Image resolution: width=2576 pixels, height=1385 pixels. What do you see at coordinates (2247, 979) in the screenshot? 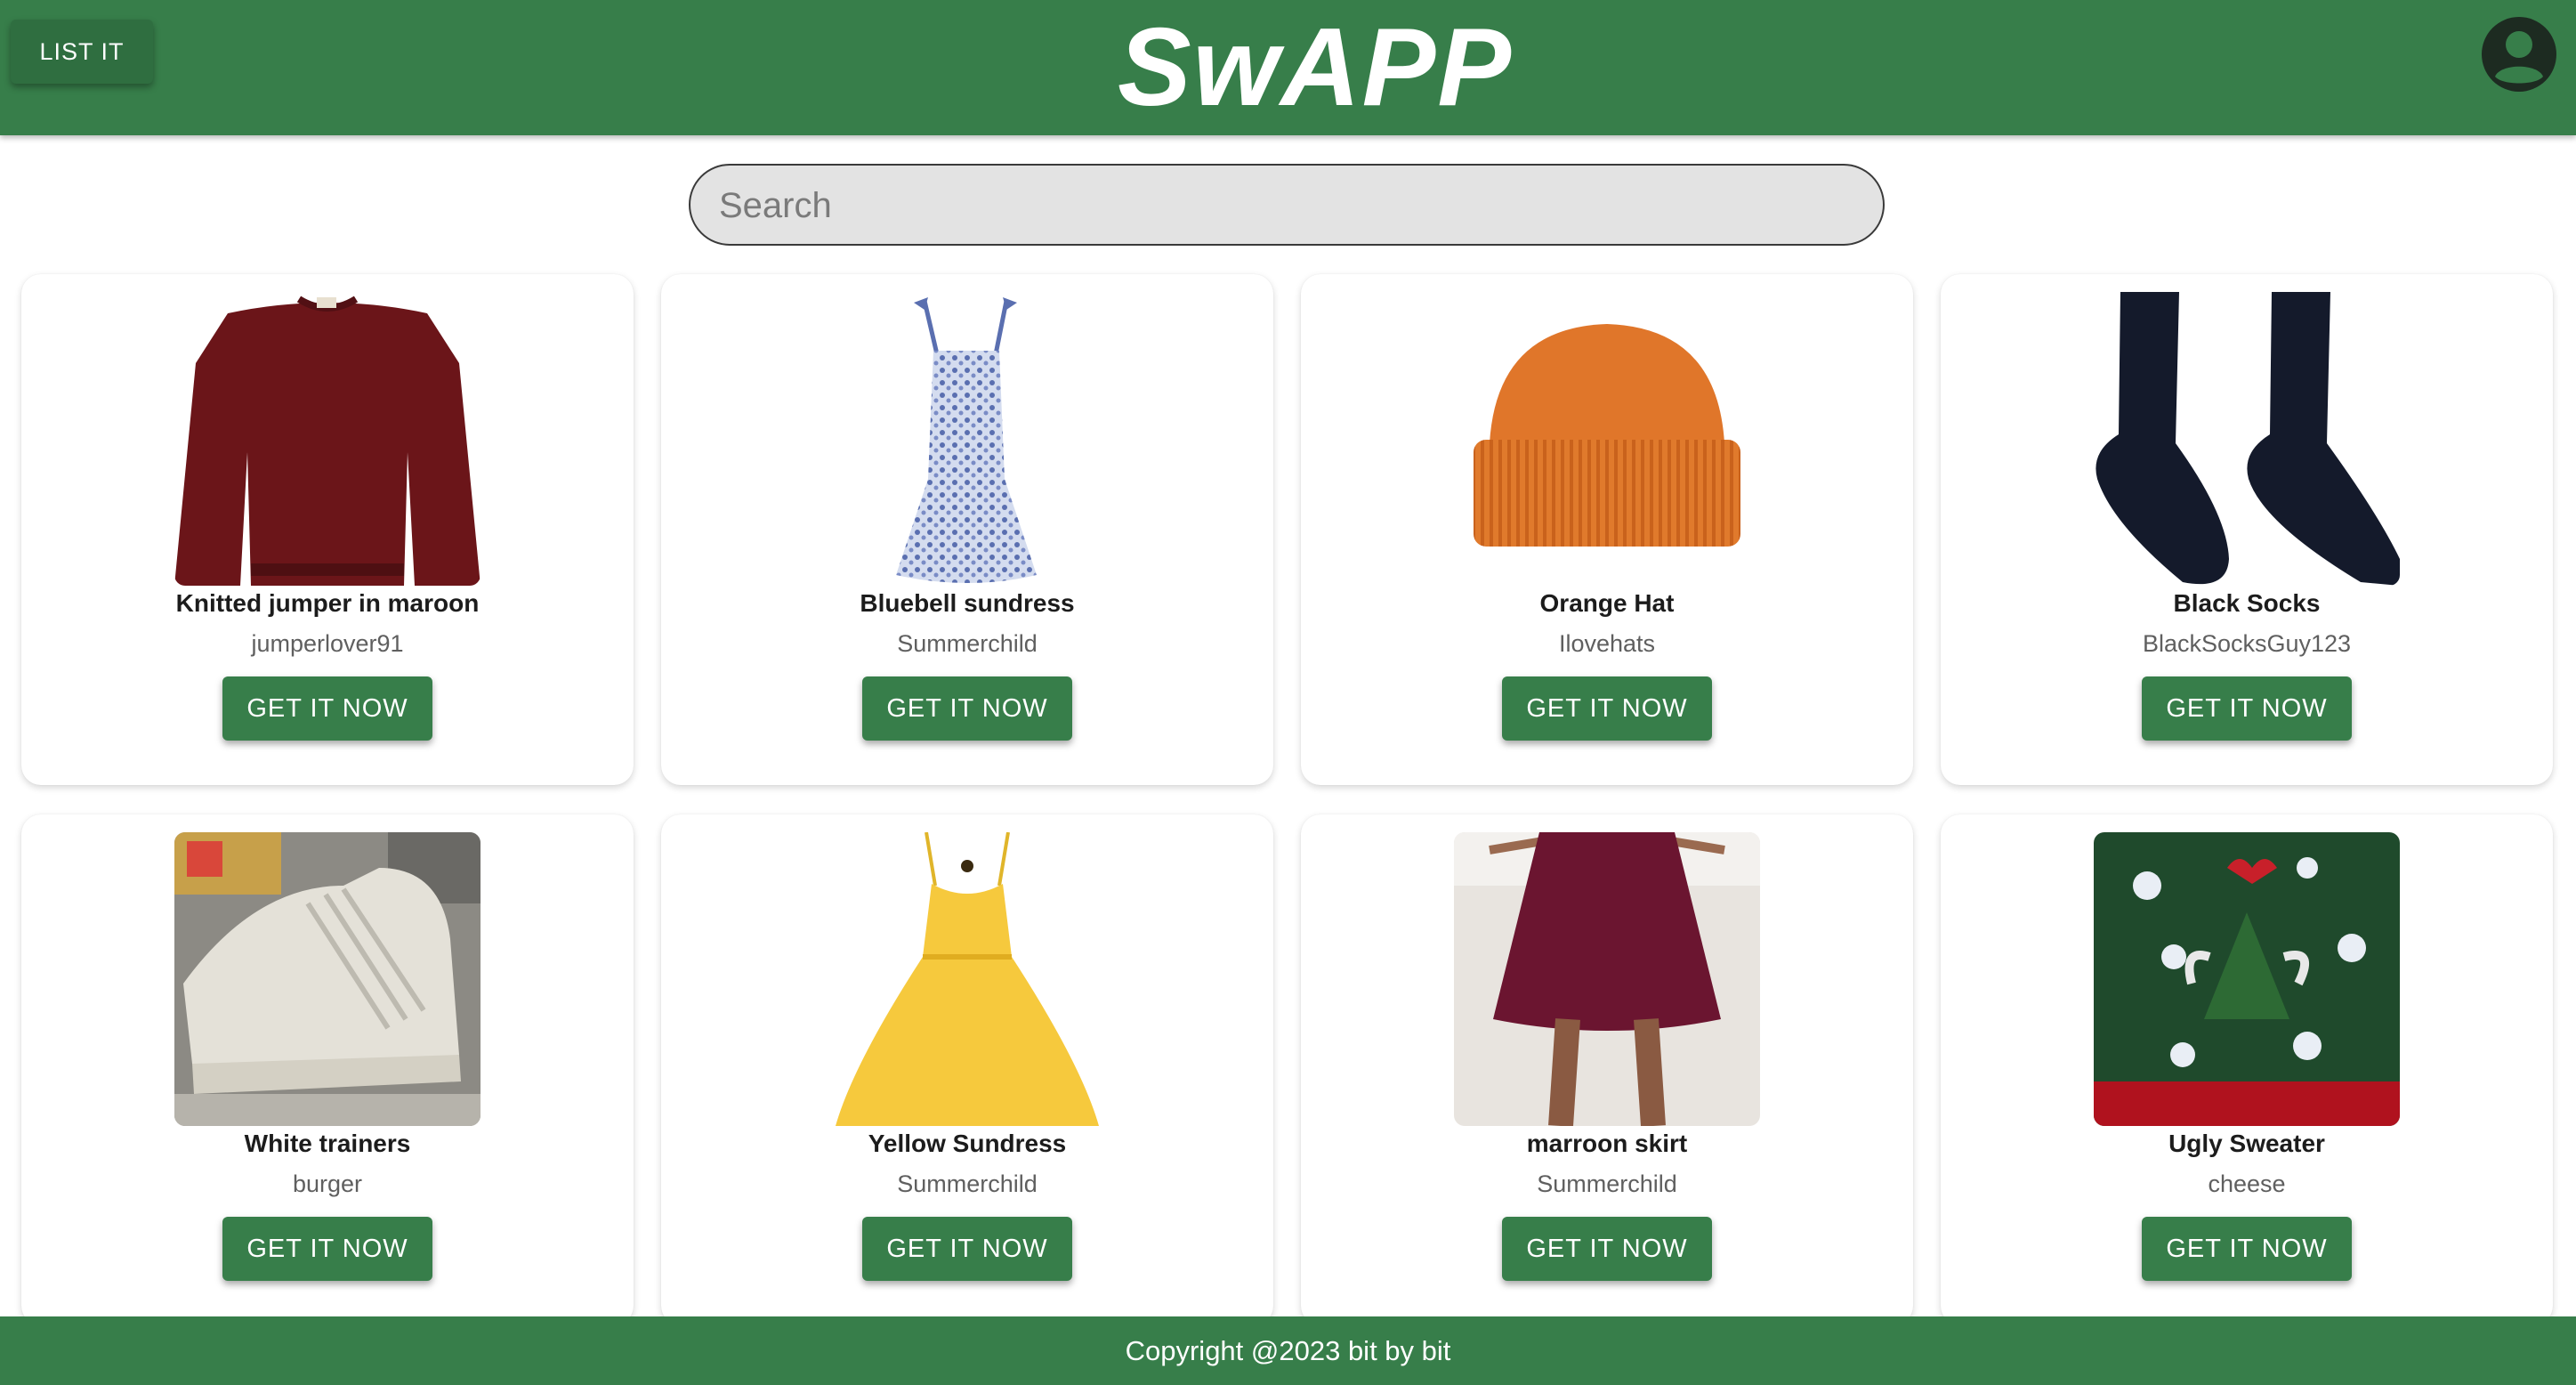
I see `christmas-sweater-image` at bounding box center [2247, 979].